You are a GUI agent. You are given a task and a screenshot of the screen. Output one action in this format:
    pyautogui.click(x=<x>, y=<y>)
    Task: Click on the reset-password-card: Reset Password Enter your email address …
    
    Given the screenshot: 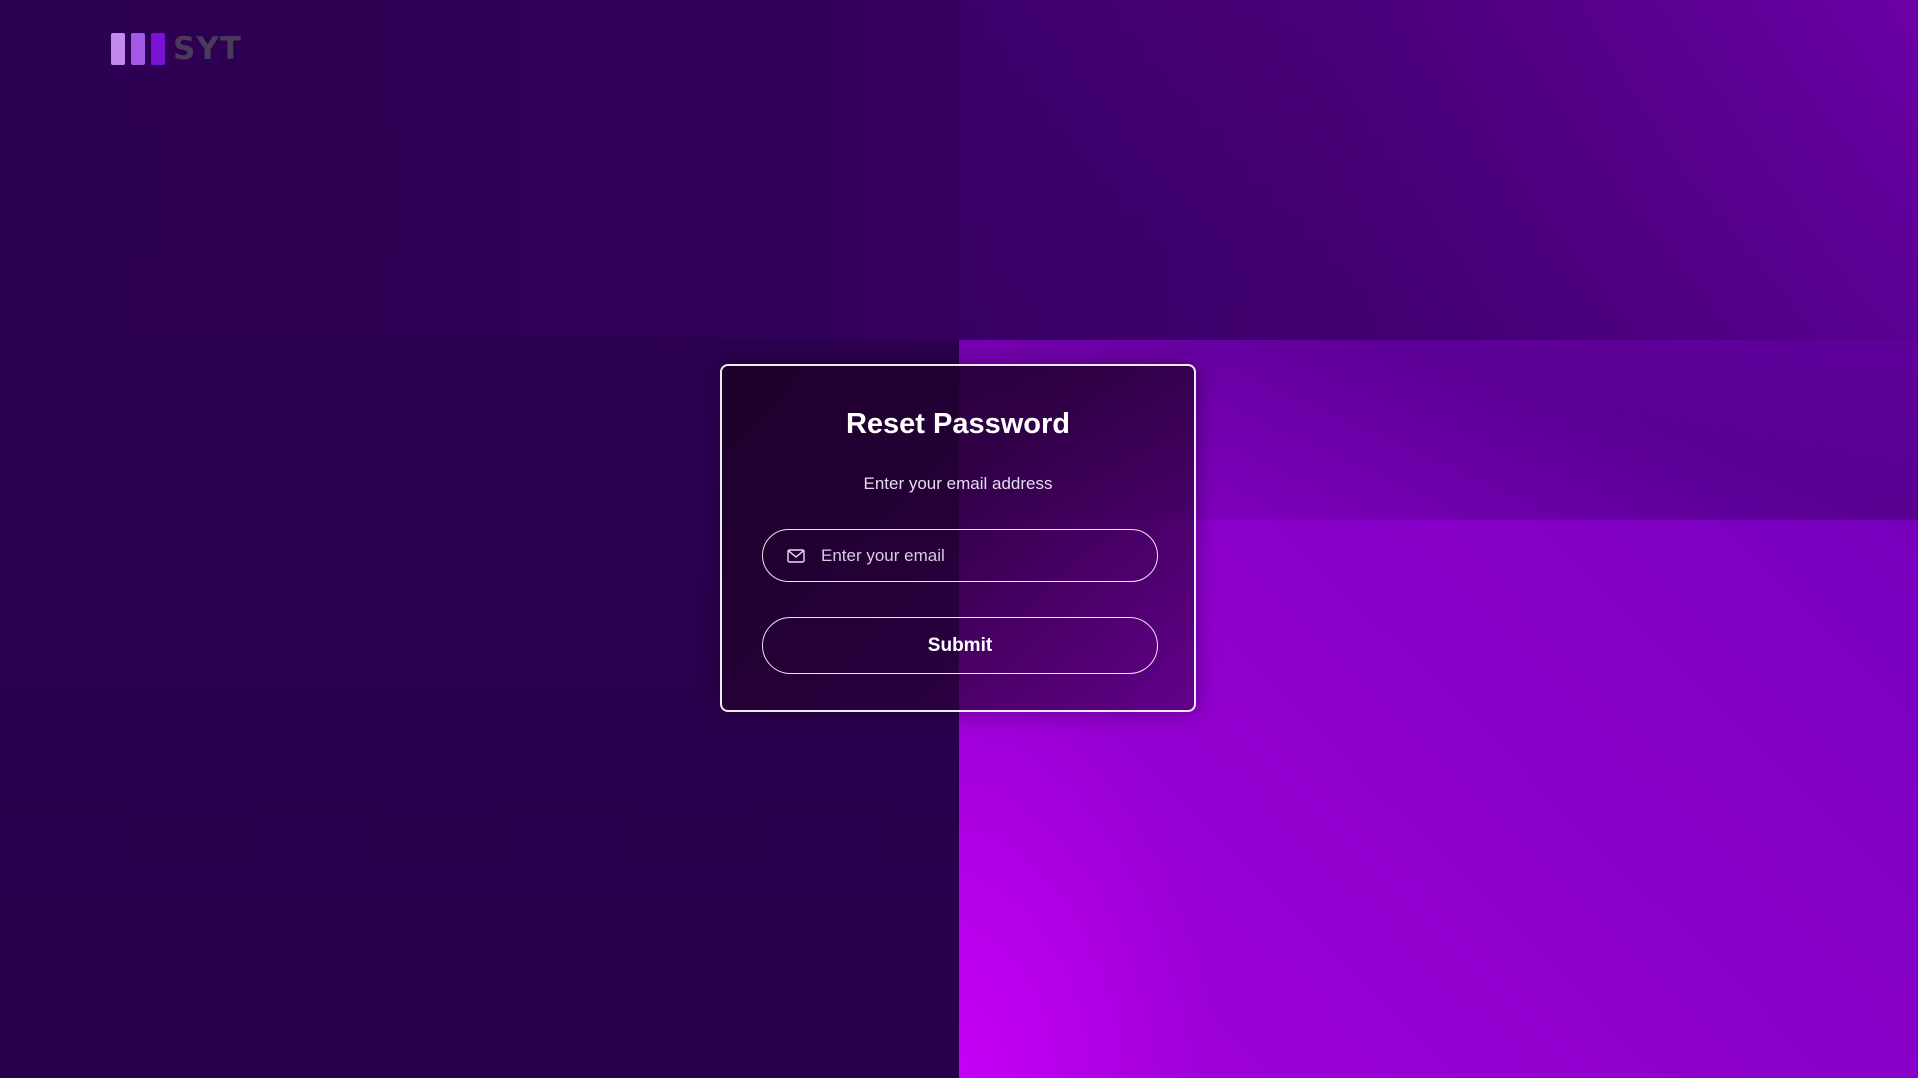 What is the action you would take?
    pyautogui.click(x=958, y=538)
    